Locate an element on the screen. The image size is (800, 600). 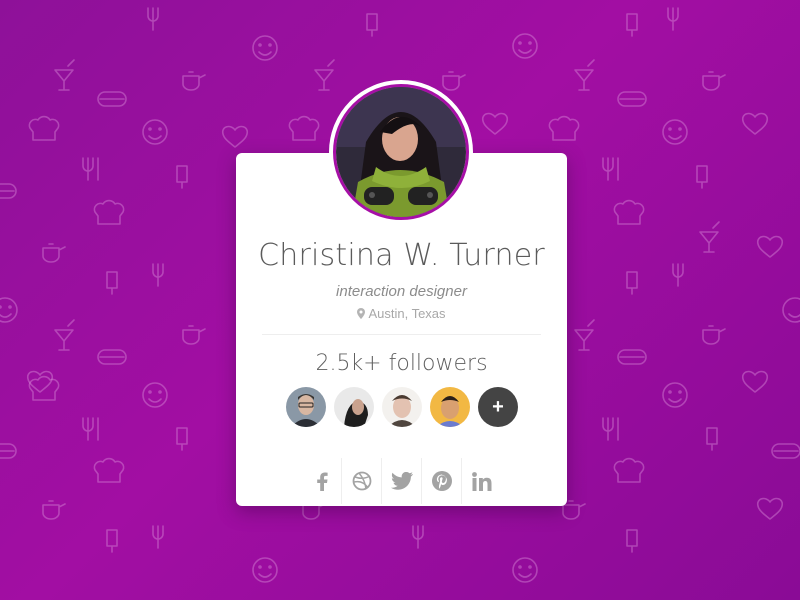
profile-photo is located at coordinates (401, 152).